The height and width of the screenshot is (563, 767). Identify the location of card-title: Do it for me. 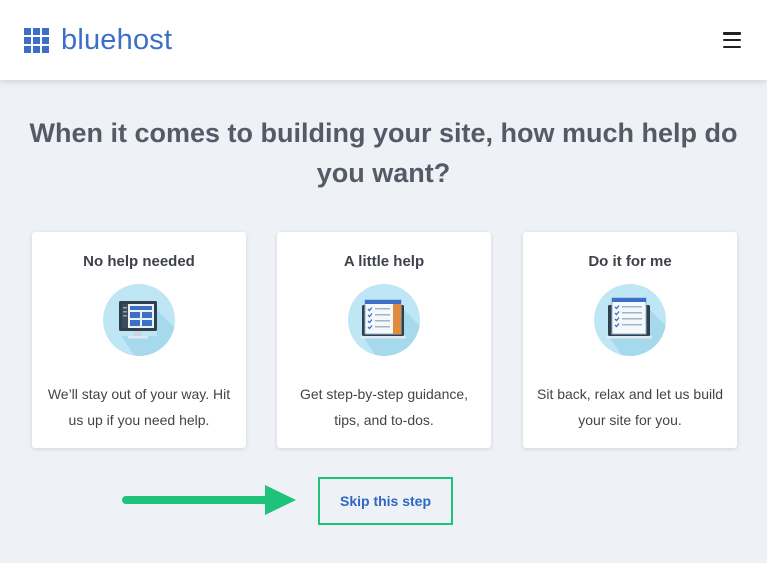
(630, 261).